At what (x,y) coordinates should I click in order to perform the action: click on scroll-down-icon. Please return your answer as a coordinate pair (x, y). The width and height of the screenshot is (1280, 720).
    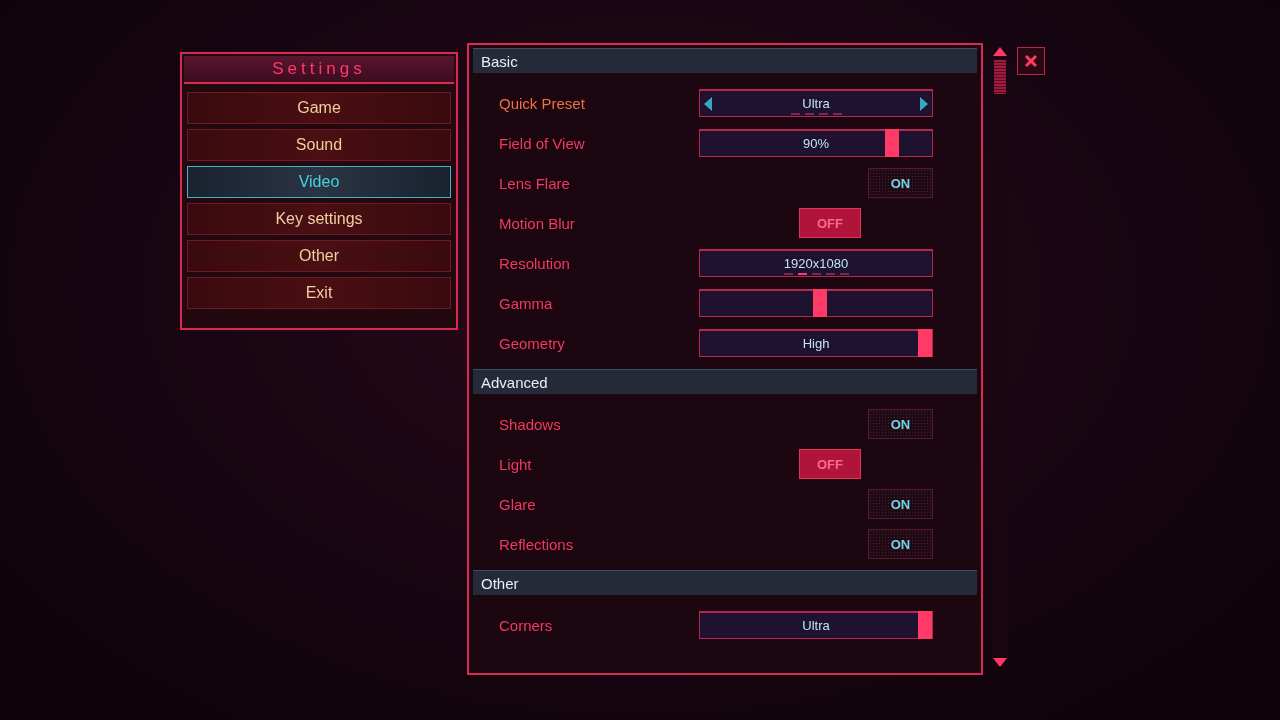
    Looking at the image, I should click on (1000, 662).